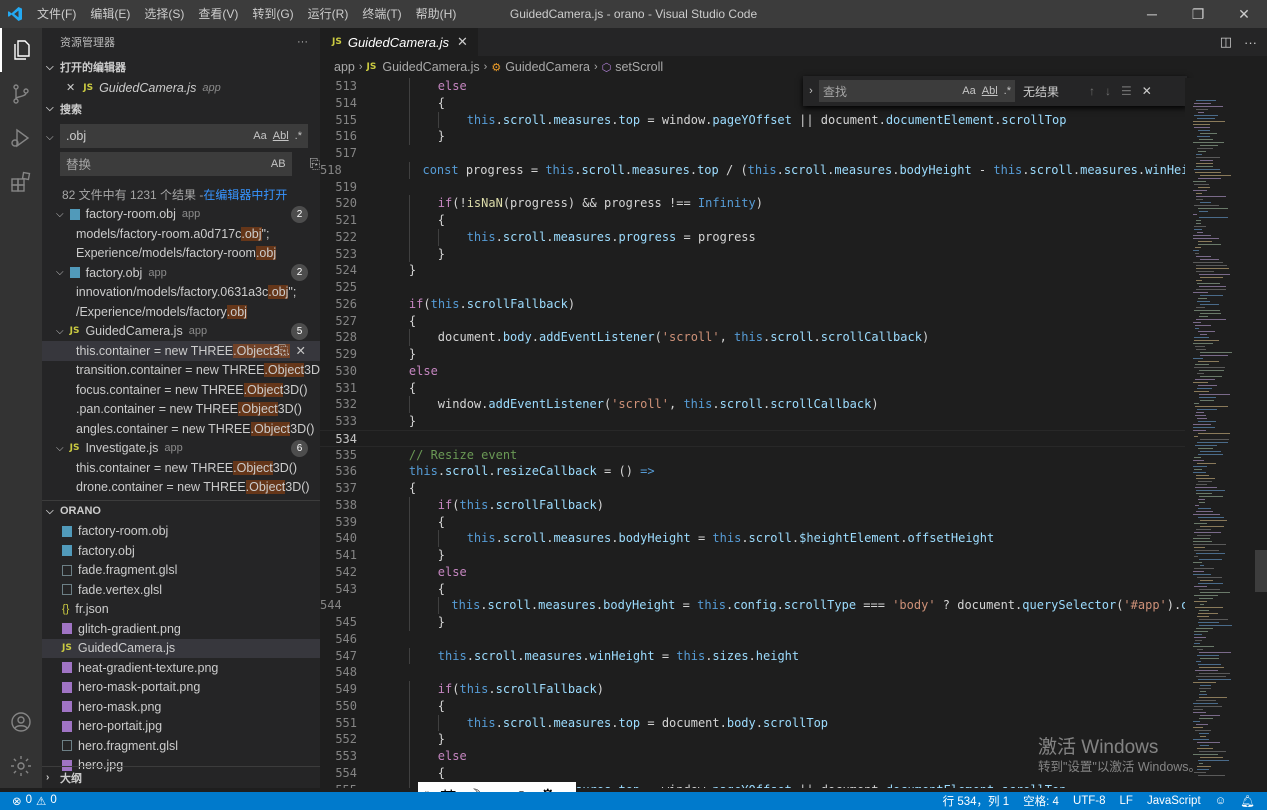  What do you see at coordinates (181, 629) in the screenshot?
I see `file-item: glitch-gradient.png` at bounding box center [181, 629].